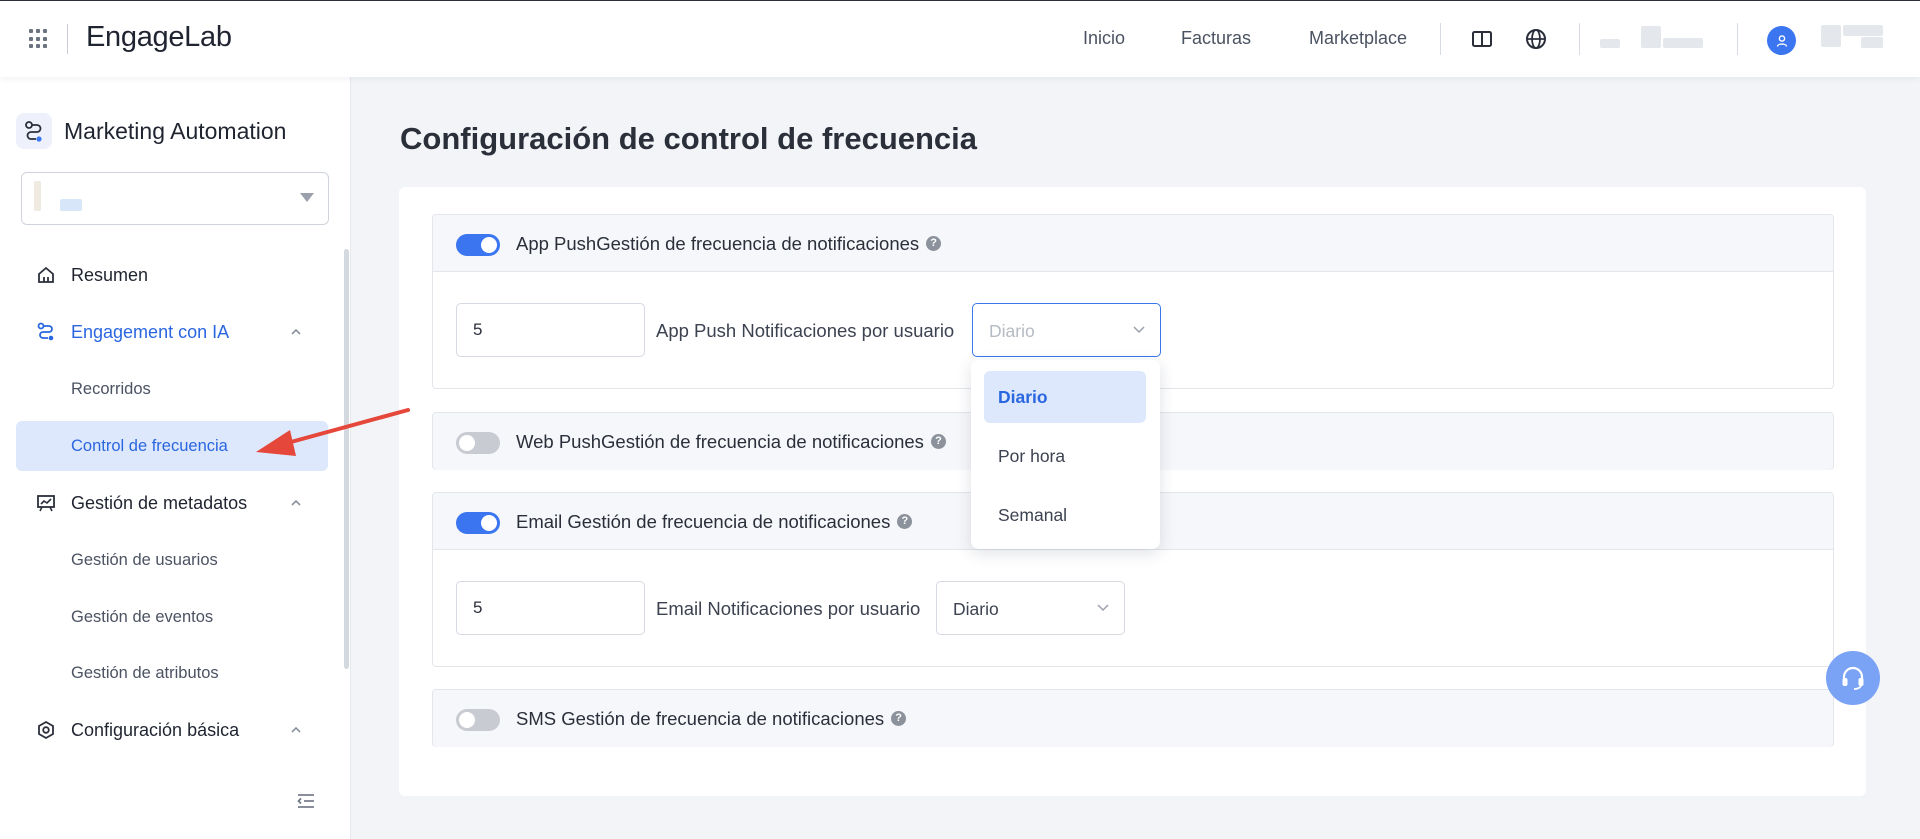 The width and height of the screenshot is (1920, 839). Describe the element at coordinates (142, 616) in the screenshot. I see `sidebar-item-label: Gestión de eventos` at that location.